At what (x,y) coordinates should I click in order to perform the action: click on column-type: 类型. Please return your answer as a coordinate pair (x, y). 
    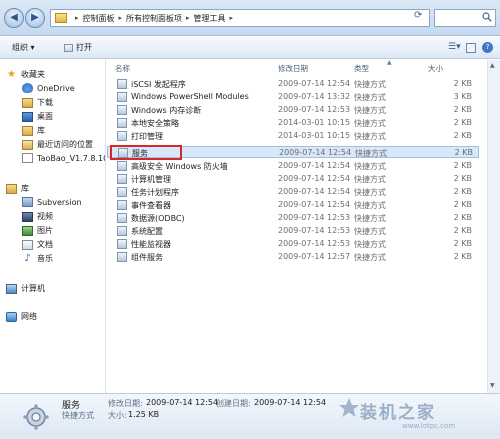
    Looking at the image, I should click on (361, 68).